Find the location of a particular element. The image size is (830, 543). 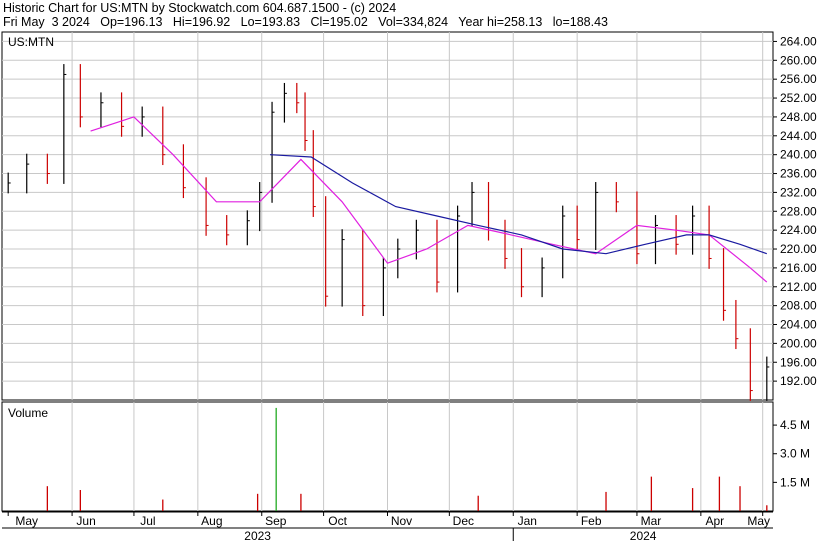

year-label-2023: 2023 is located at coordinates (257, 536).